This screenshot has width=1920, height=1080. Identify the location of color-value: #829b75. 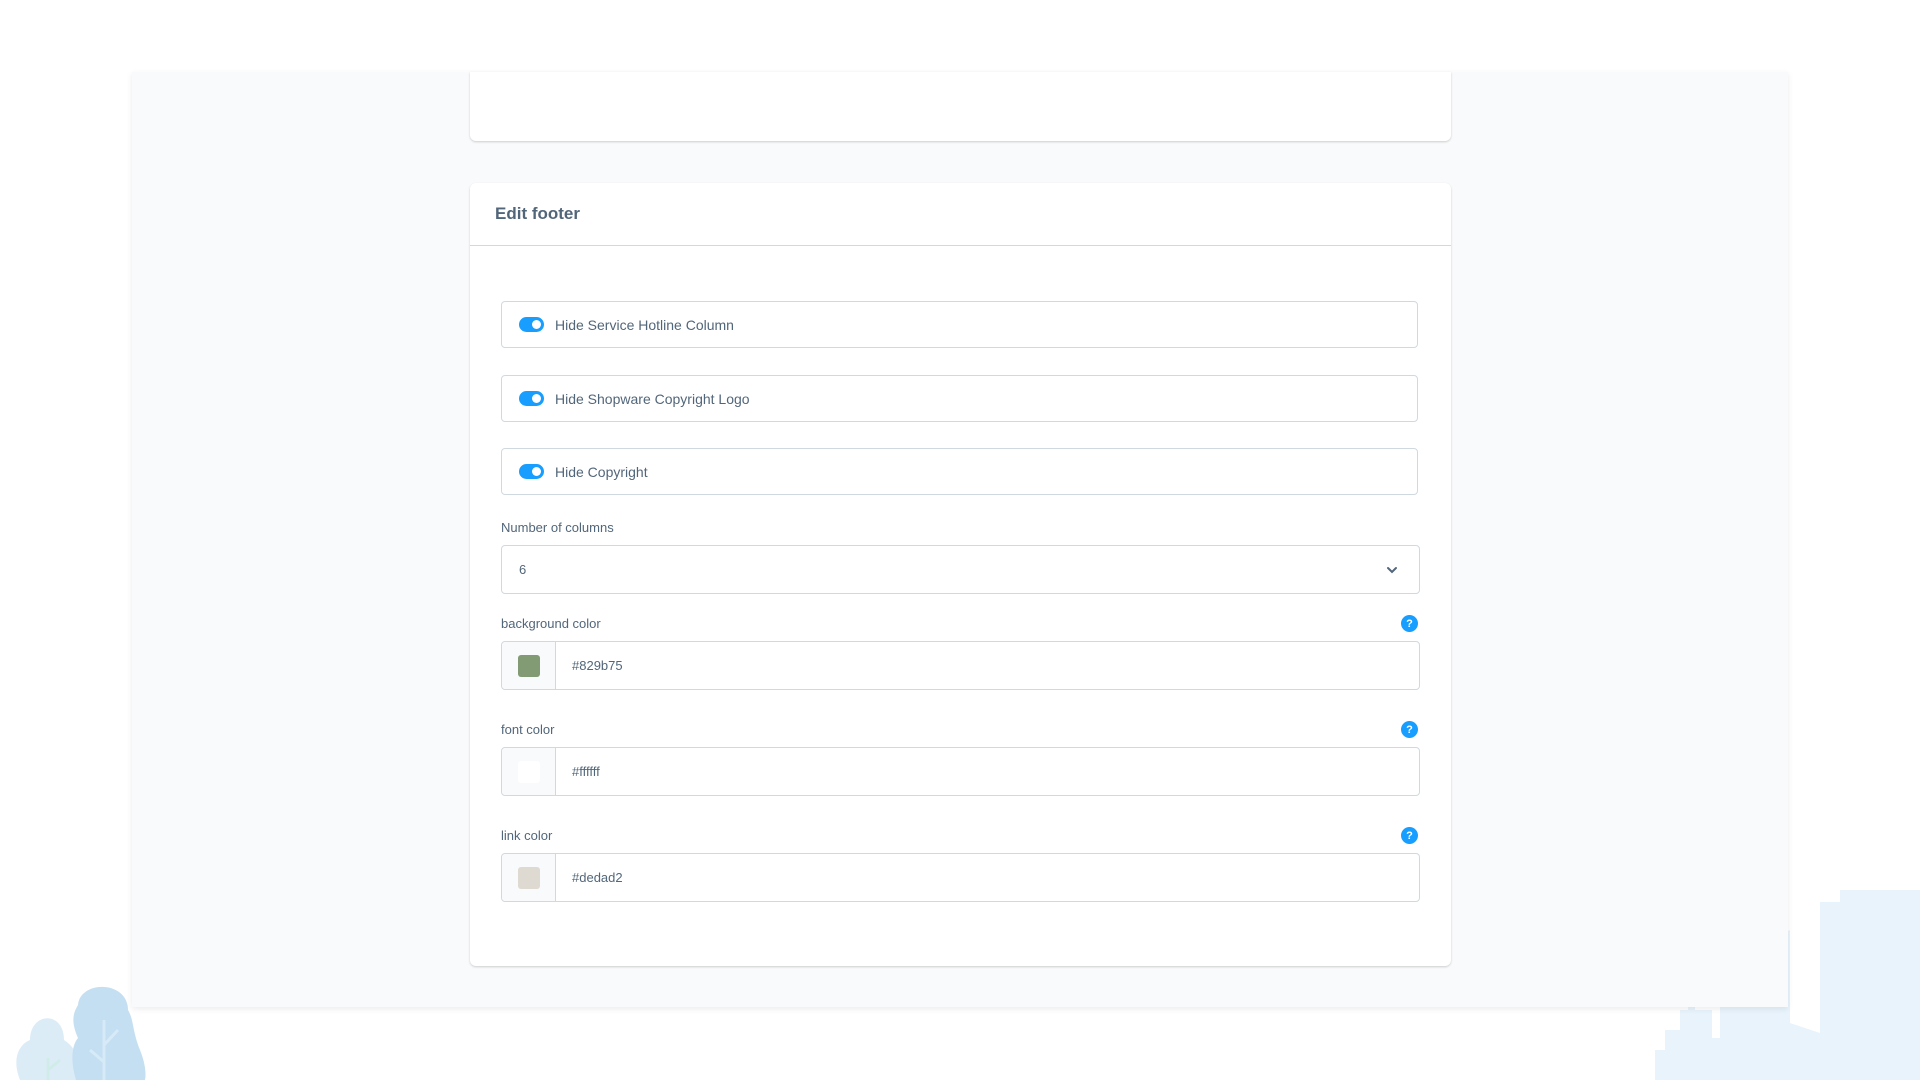
(589, 665).